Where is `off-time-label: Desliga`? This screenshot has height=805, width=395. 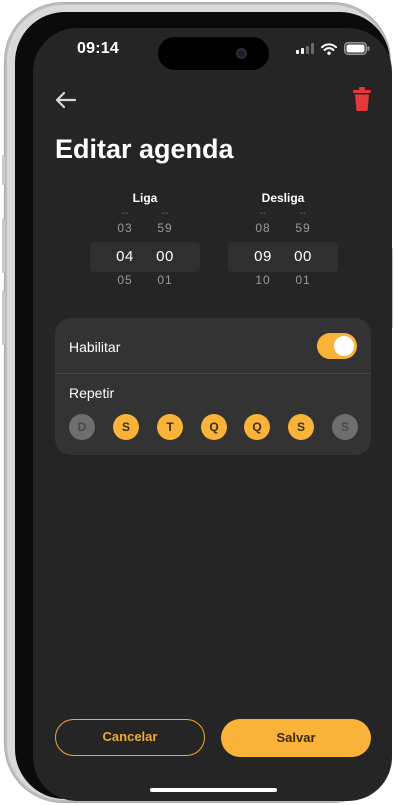
off-time-label: Desliga is located at coordinates (283, 198).